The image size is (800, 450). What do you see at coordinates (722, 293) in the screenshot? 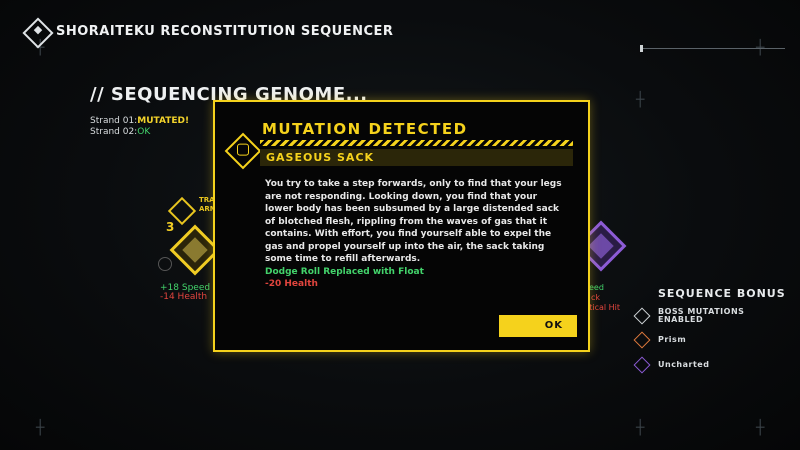
I see `sequence-bonus-title: SEQUENCE BONUS` at bounding box center [722, 293].